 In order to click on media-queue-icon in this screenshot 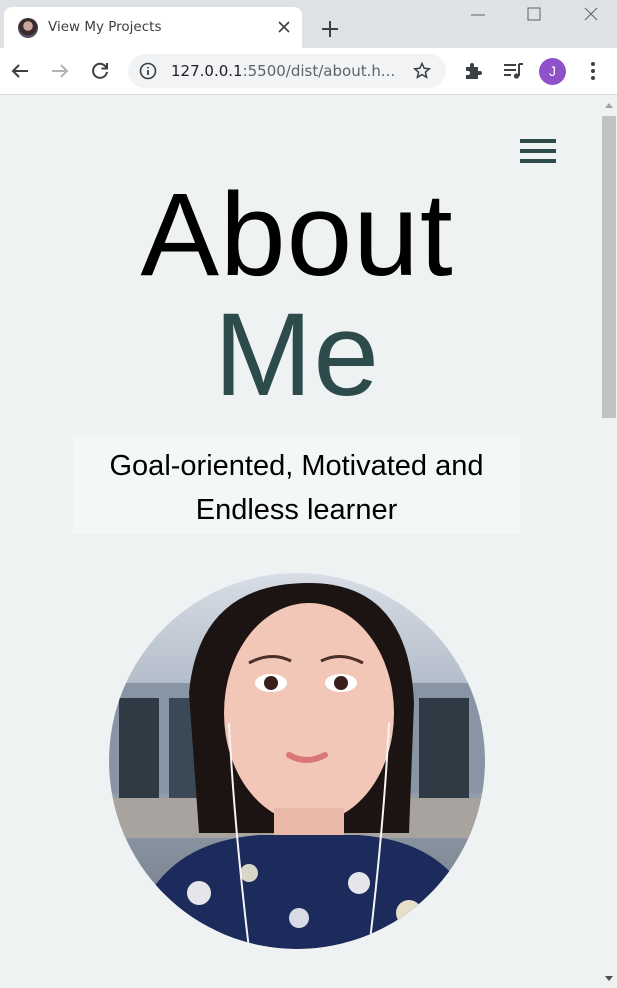, I will do `click(513, 71)`.